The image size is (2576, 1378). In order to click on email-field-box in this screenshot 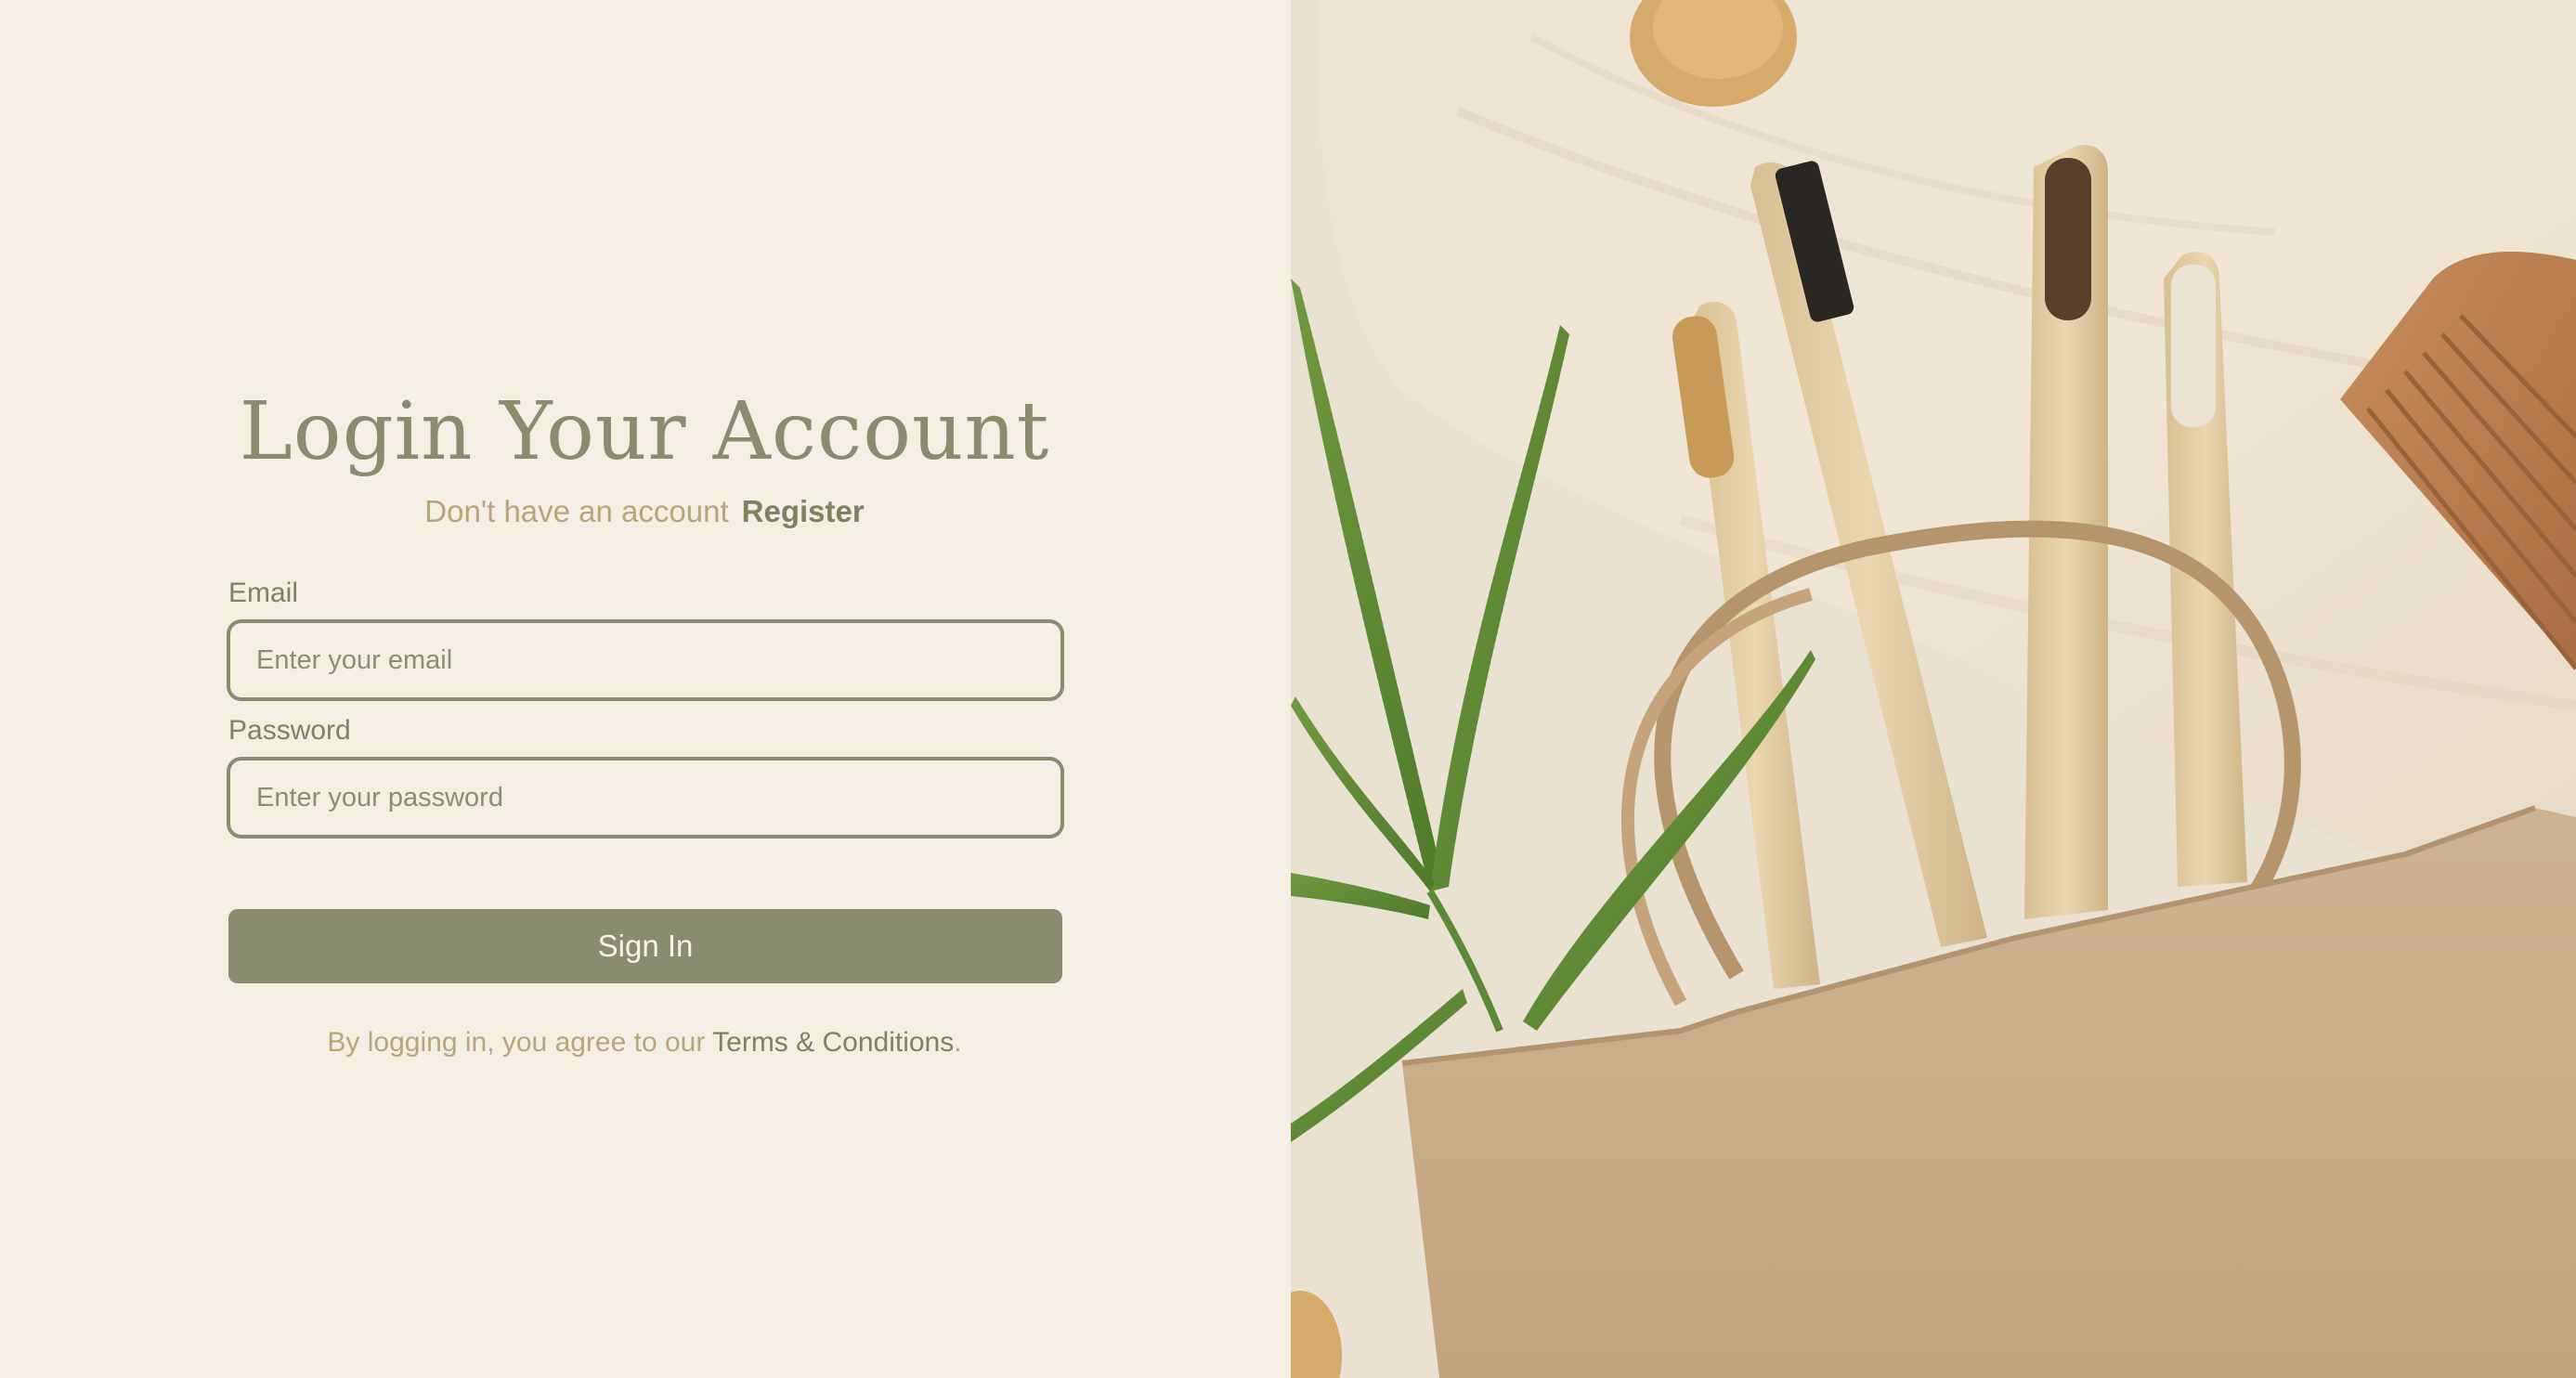, I will do `click(646, 660)`.